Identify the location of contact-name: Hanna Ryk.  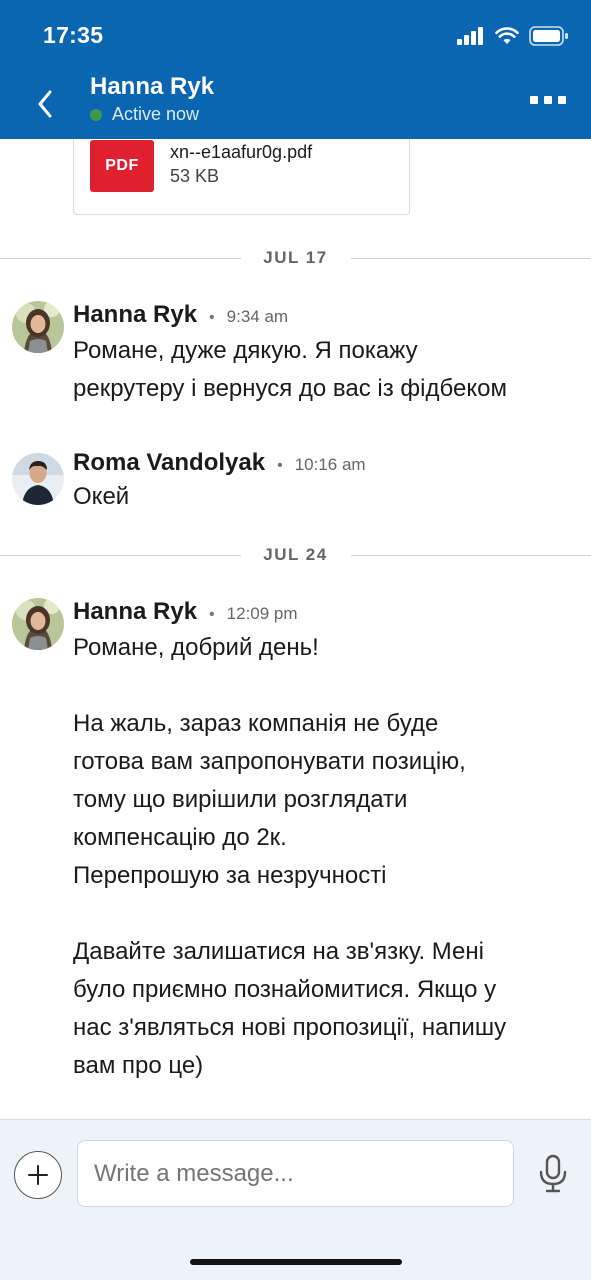
(152, 87).